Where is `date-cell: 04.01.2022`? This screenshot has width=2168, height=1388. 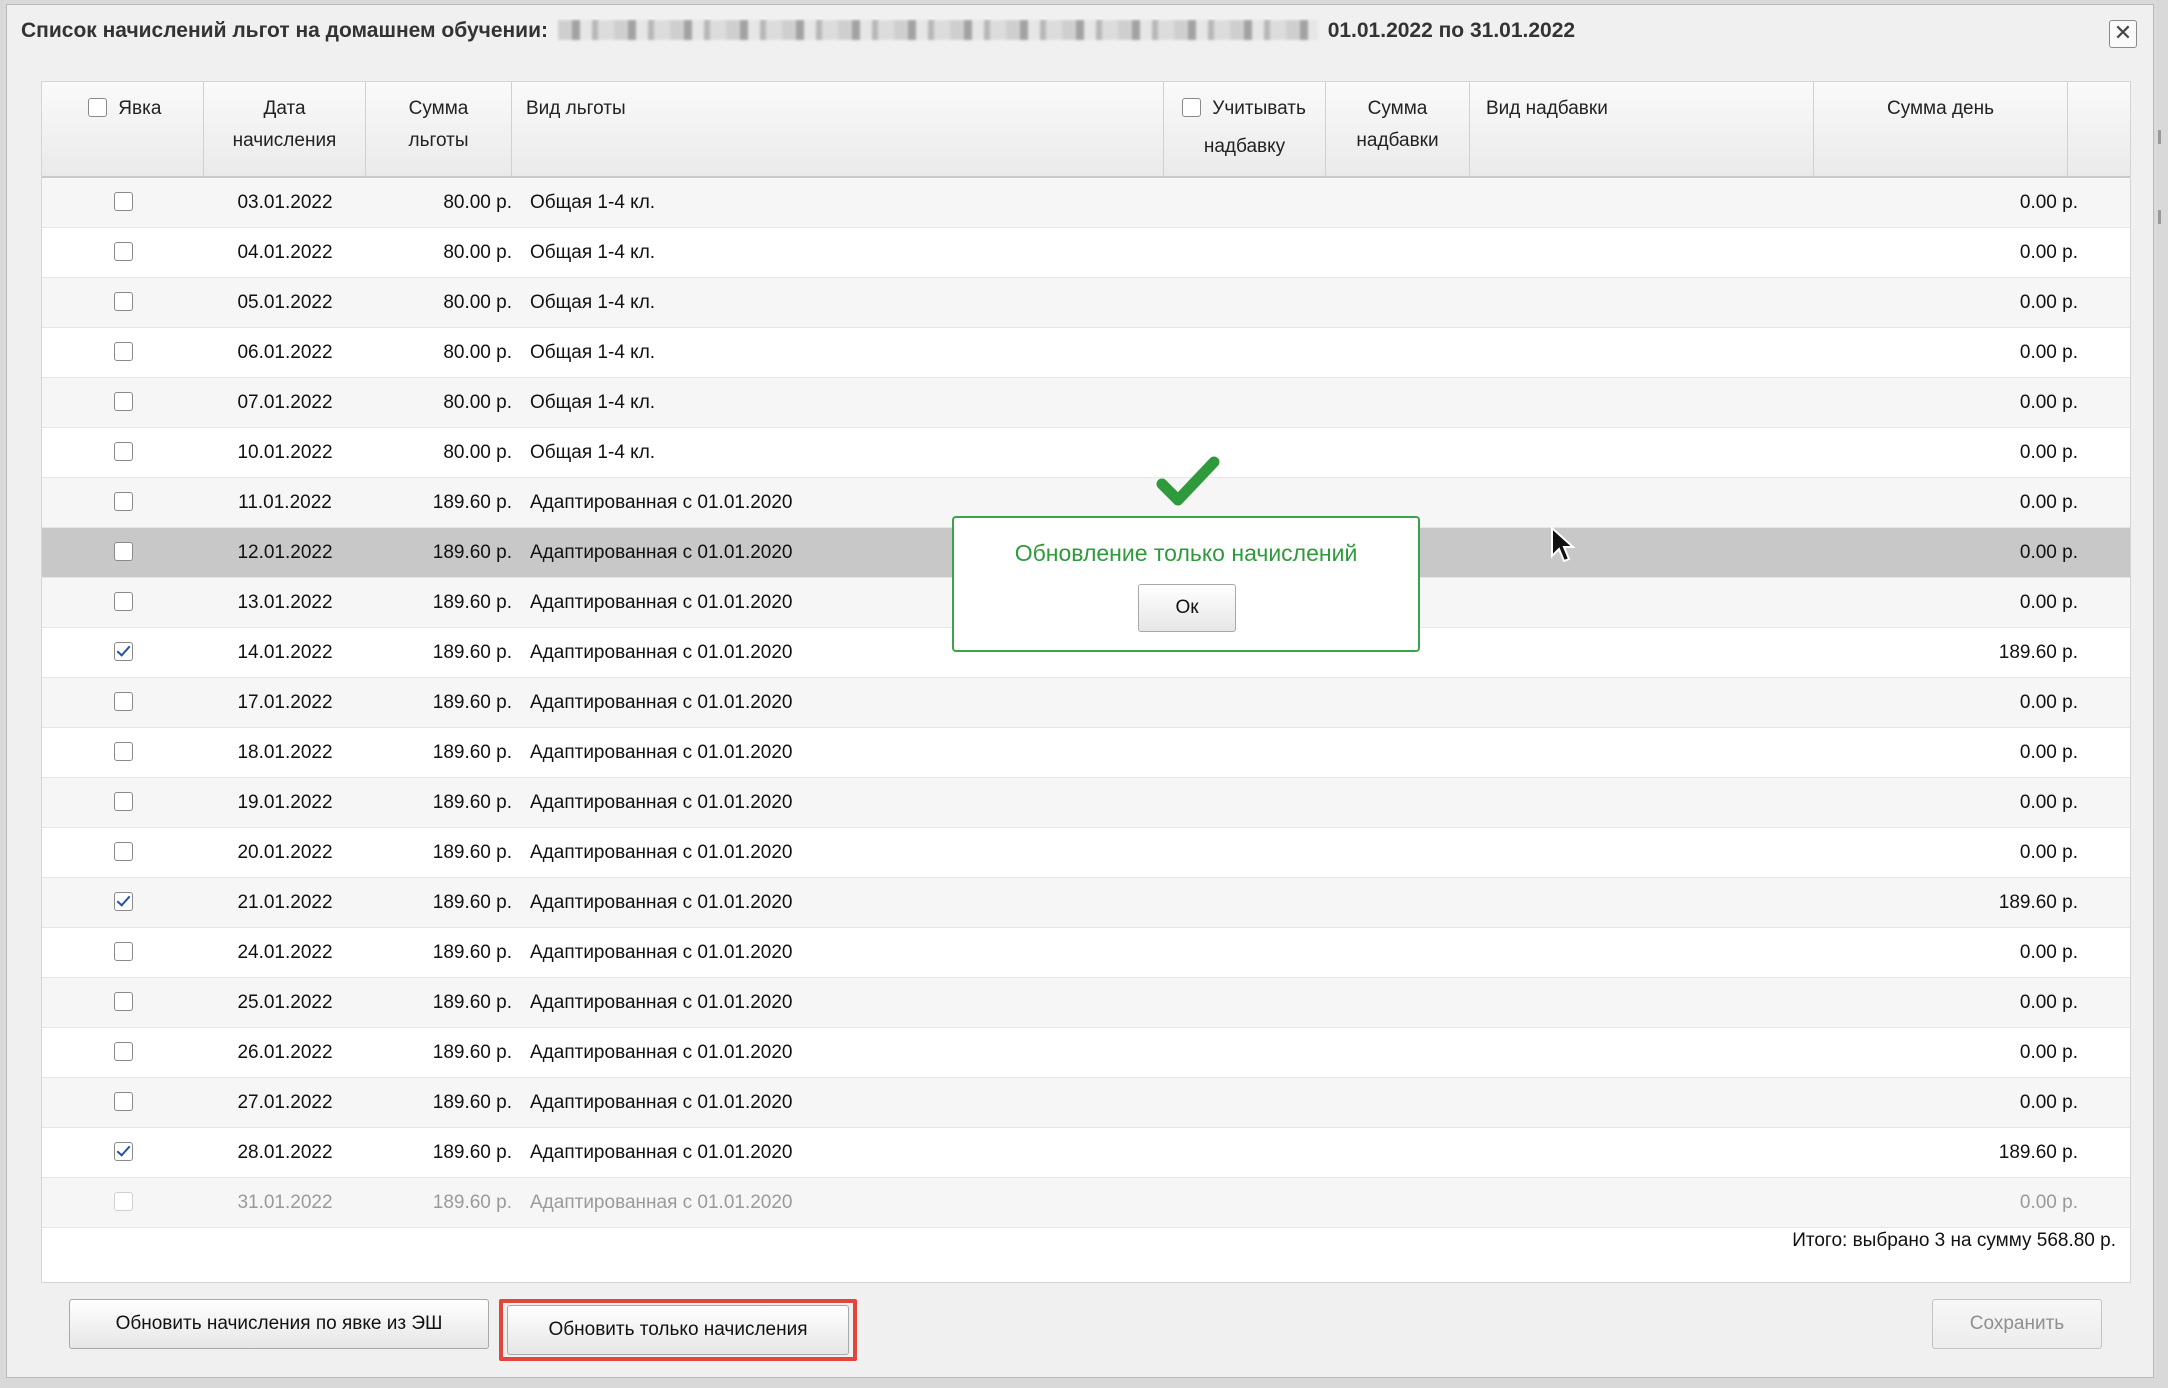
date-cell: 04.01.2022 is located at coordinates (285, 252).